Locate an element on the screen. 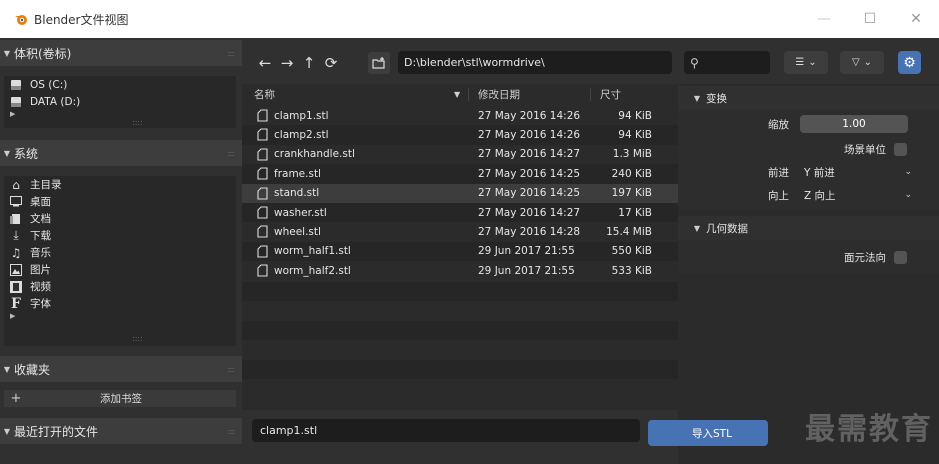 The width and height of the screenshot is (939, 464). filename-input: clamp1.stl is located at coordinates (446, 430).